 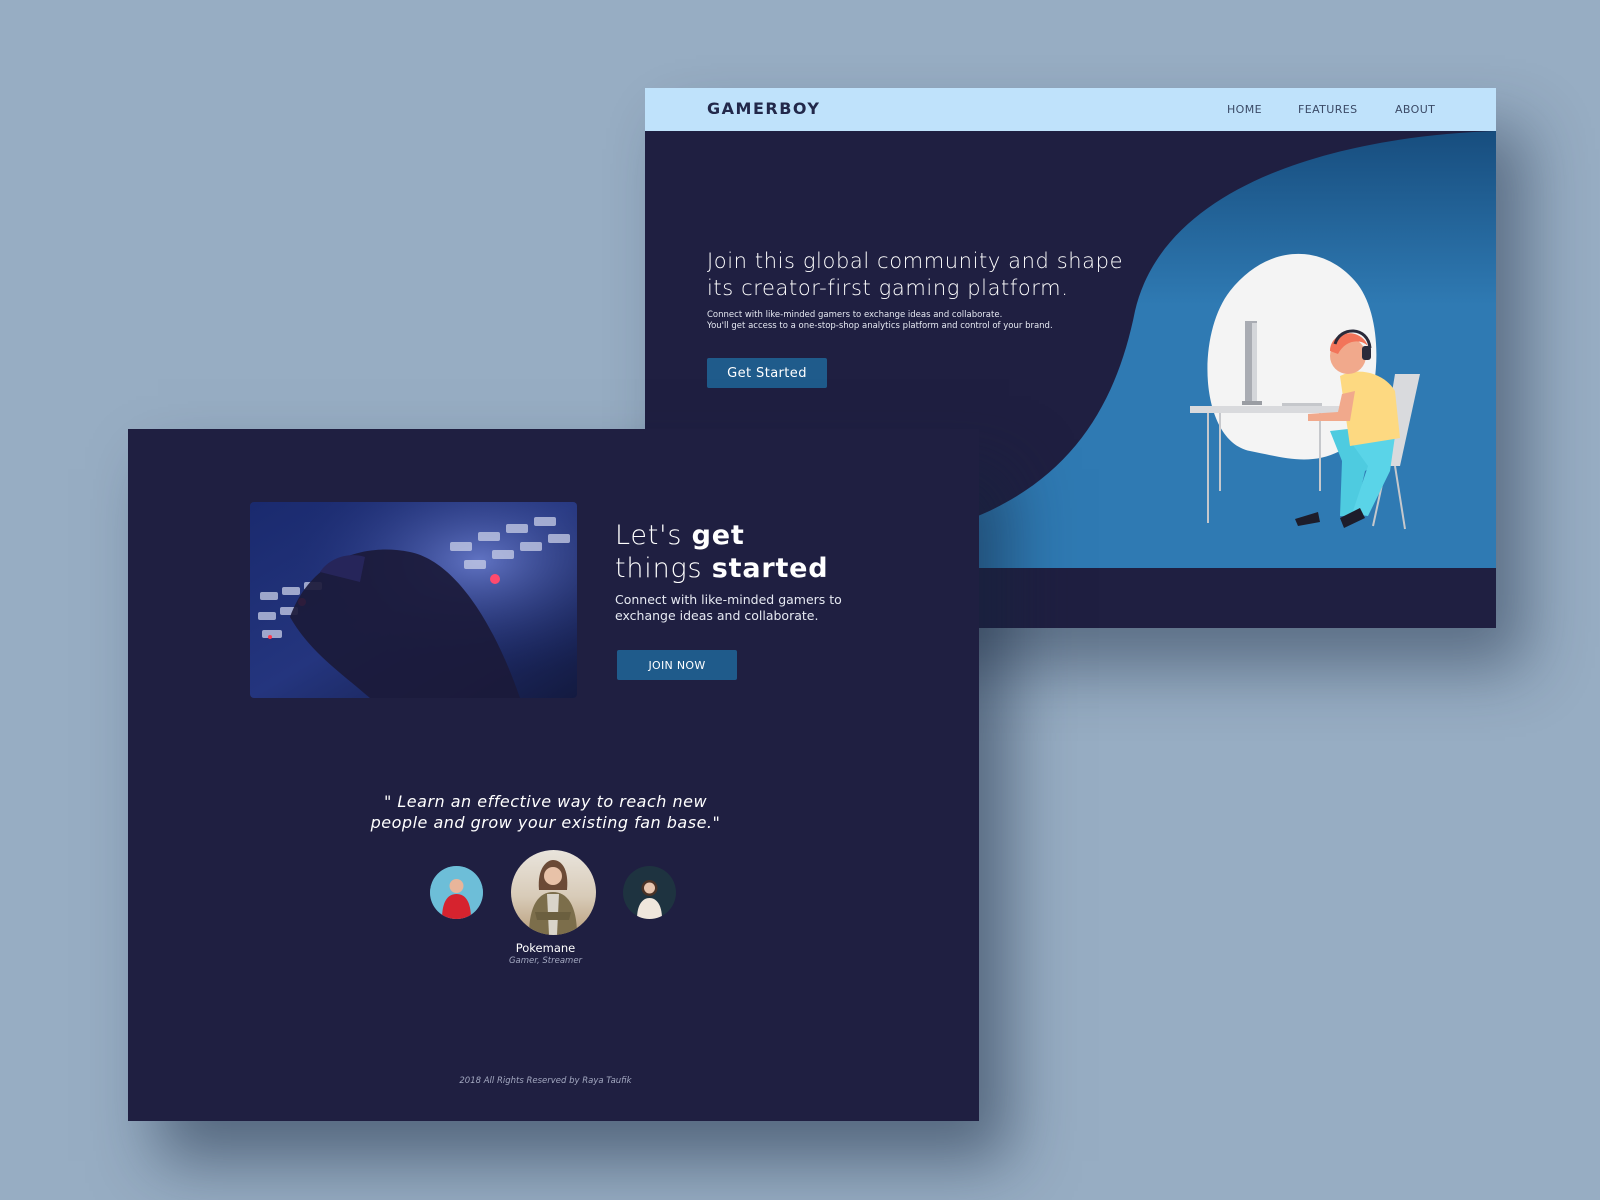 I want to click on section-heading: Let's get things started, so click(x=765, y=552).